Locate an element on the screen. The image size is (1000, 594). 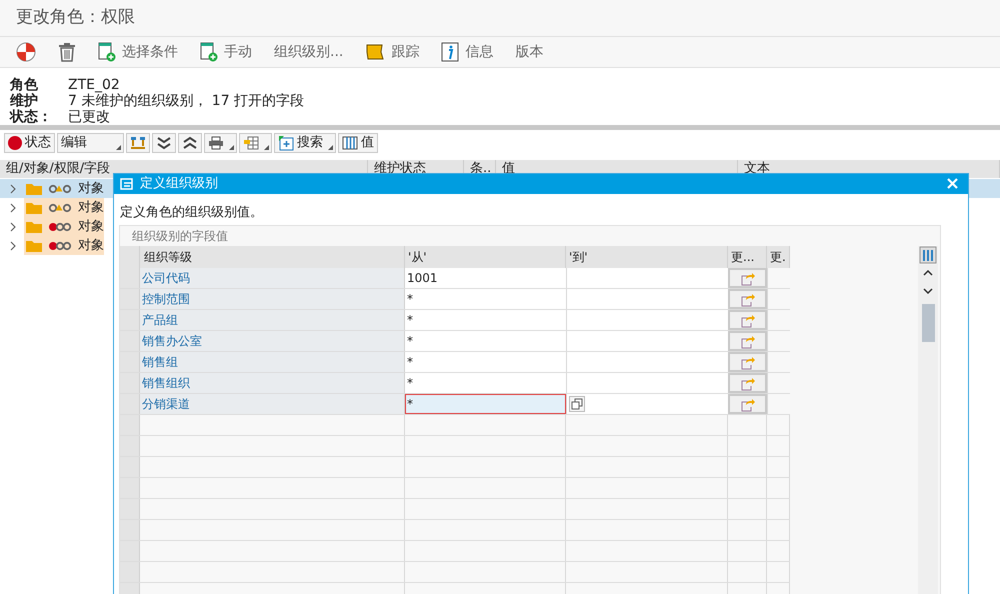
toolbar-button: 手动 is located at coordinates (226, 52).